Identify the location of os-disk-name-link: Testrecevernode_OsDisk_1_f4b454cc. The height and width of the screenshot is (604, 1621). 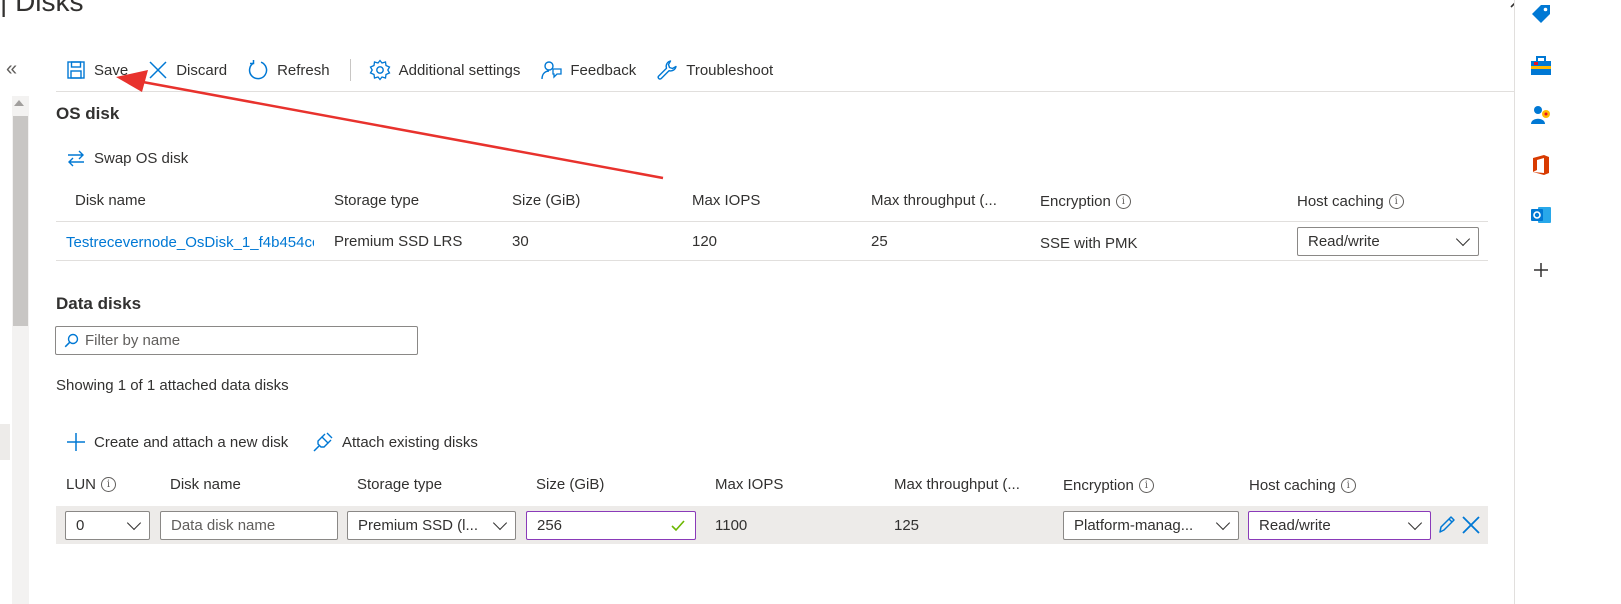
(190, 242).